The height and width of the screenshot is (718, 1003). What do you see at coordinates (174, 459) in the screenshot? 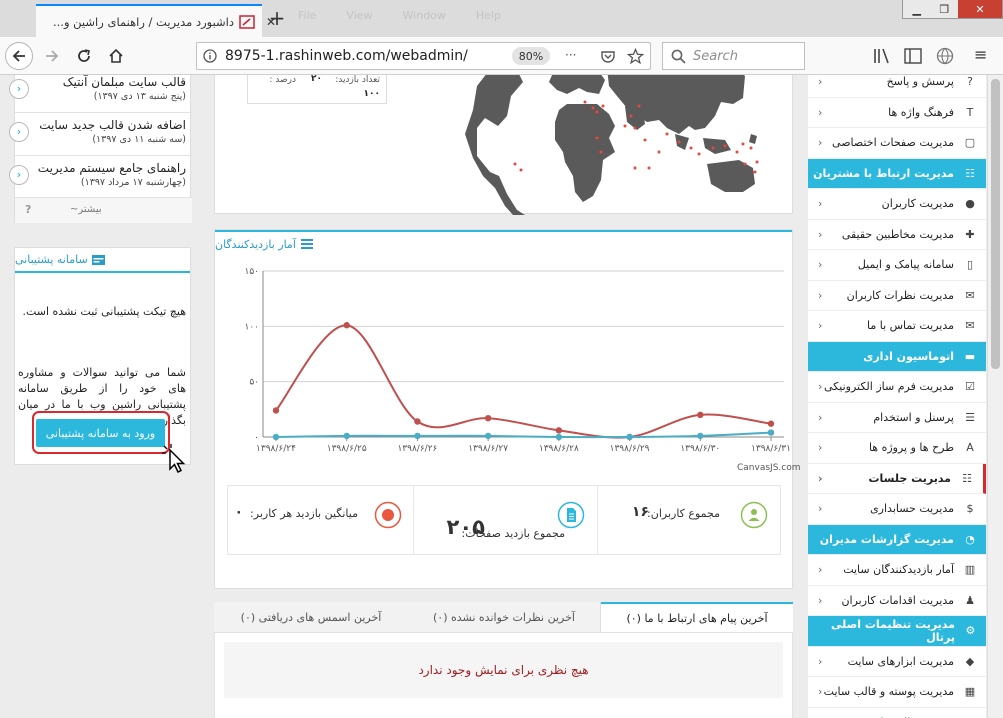
I see `mouse-cursor-icon` at bounding box center [174, 459].